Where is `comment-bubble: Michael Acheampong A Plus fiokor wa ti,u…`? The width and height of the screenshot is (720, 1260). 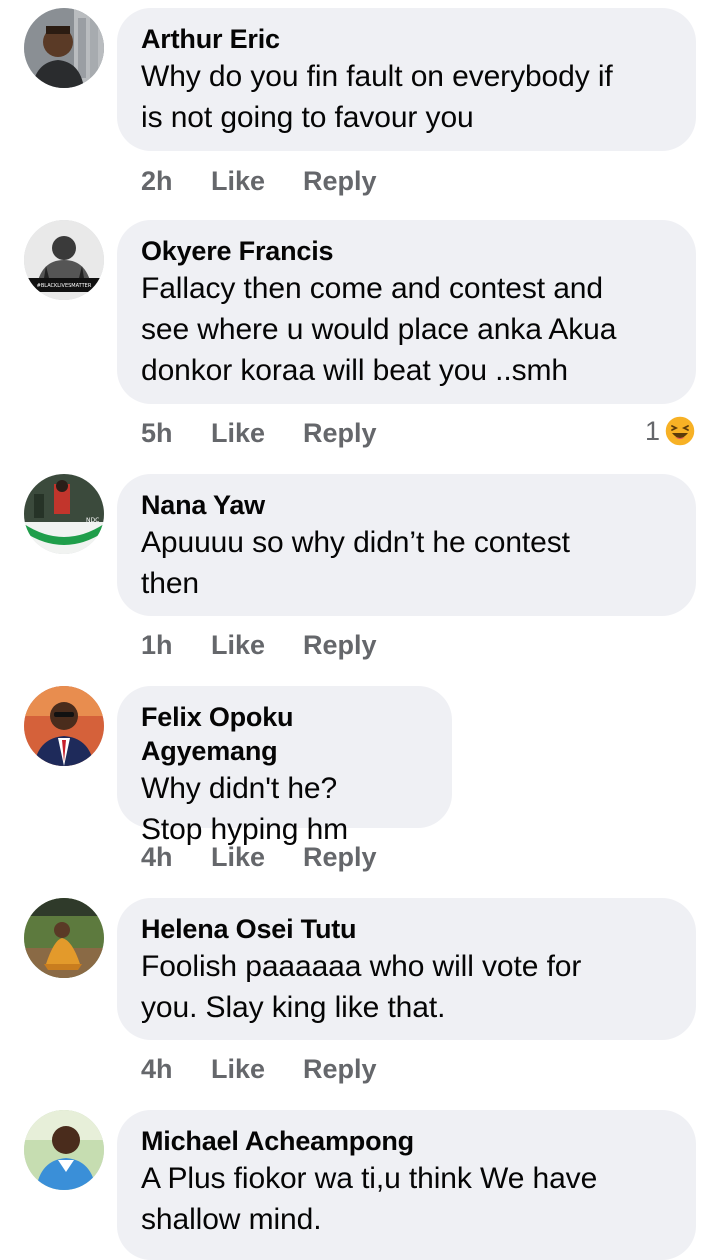 comment-bubble: Michael Acheampong A Plus fiokor wa ti,u… is located at coordinates (406, 1185).